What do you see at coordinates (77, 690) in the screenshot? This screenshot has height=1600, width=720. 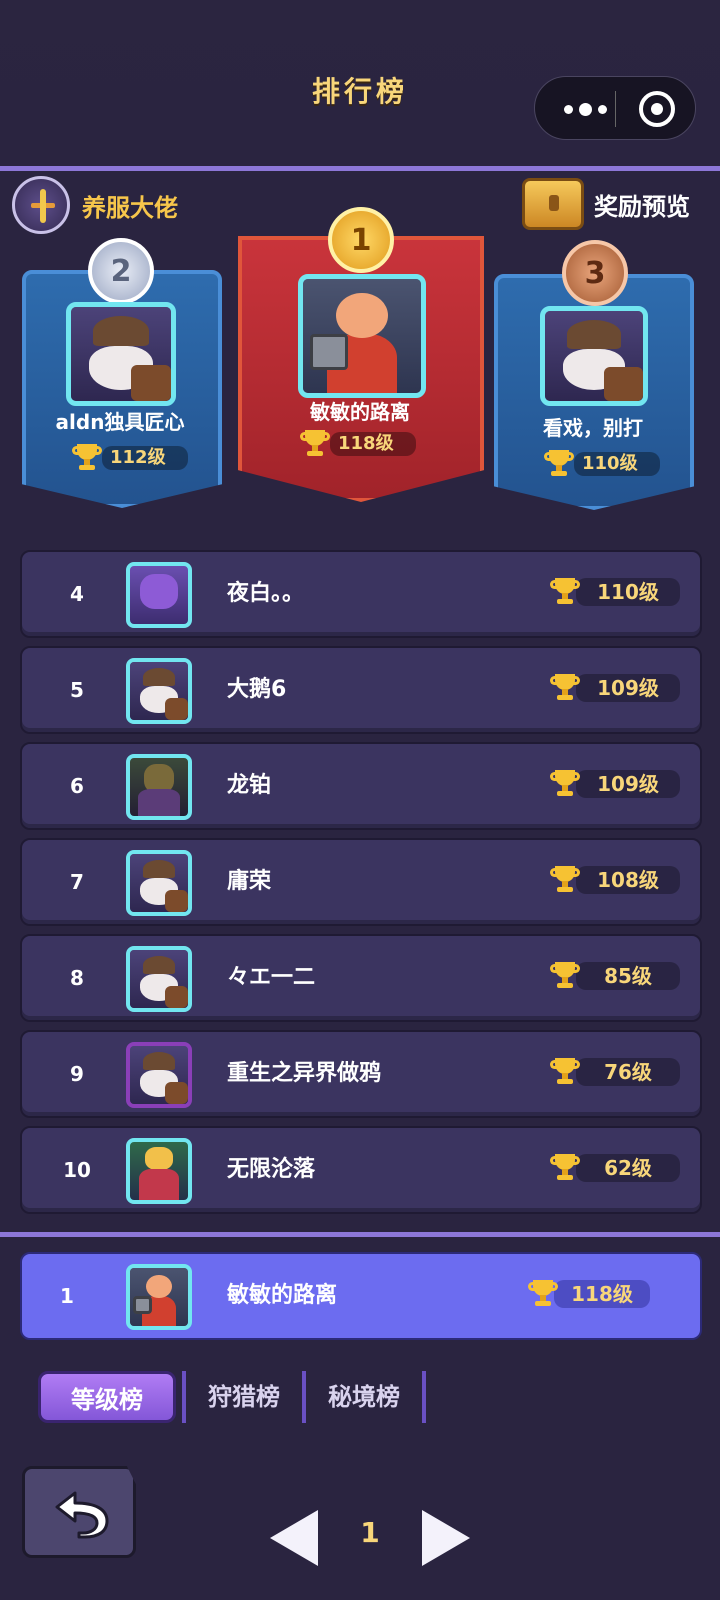 I see `rank-number: 5` at bounding box center [77, 690].